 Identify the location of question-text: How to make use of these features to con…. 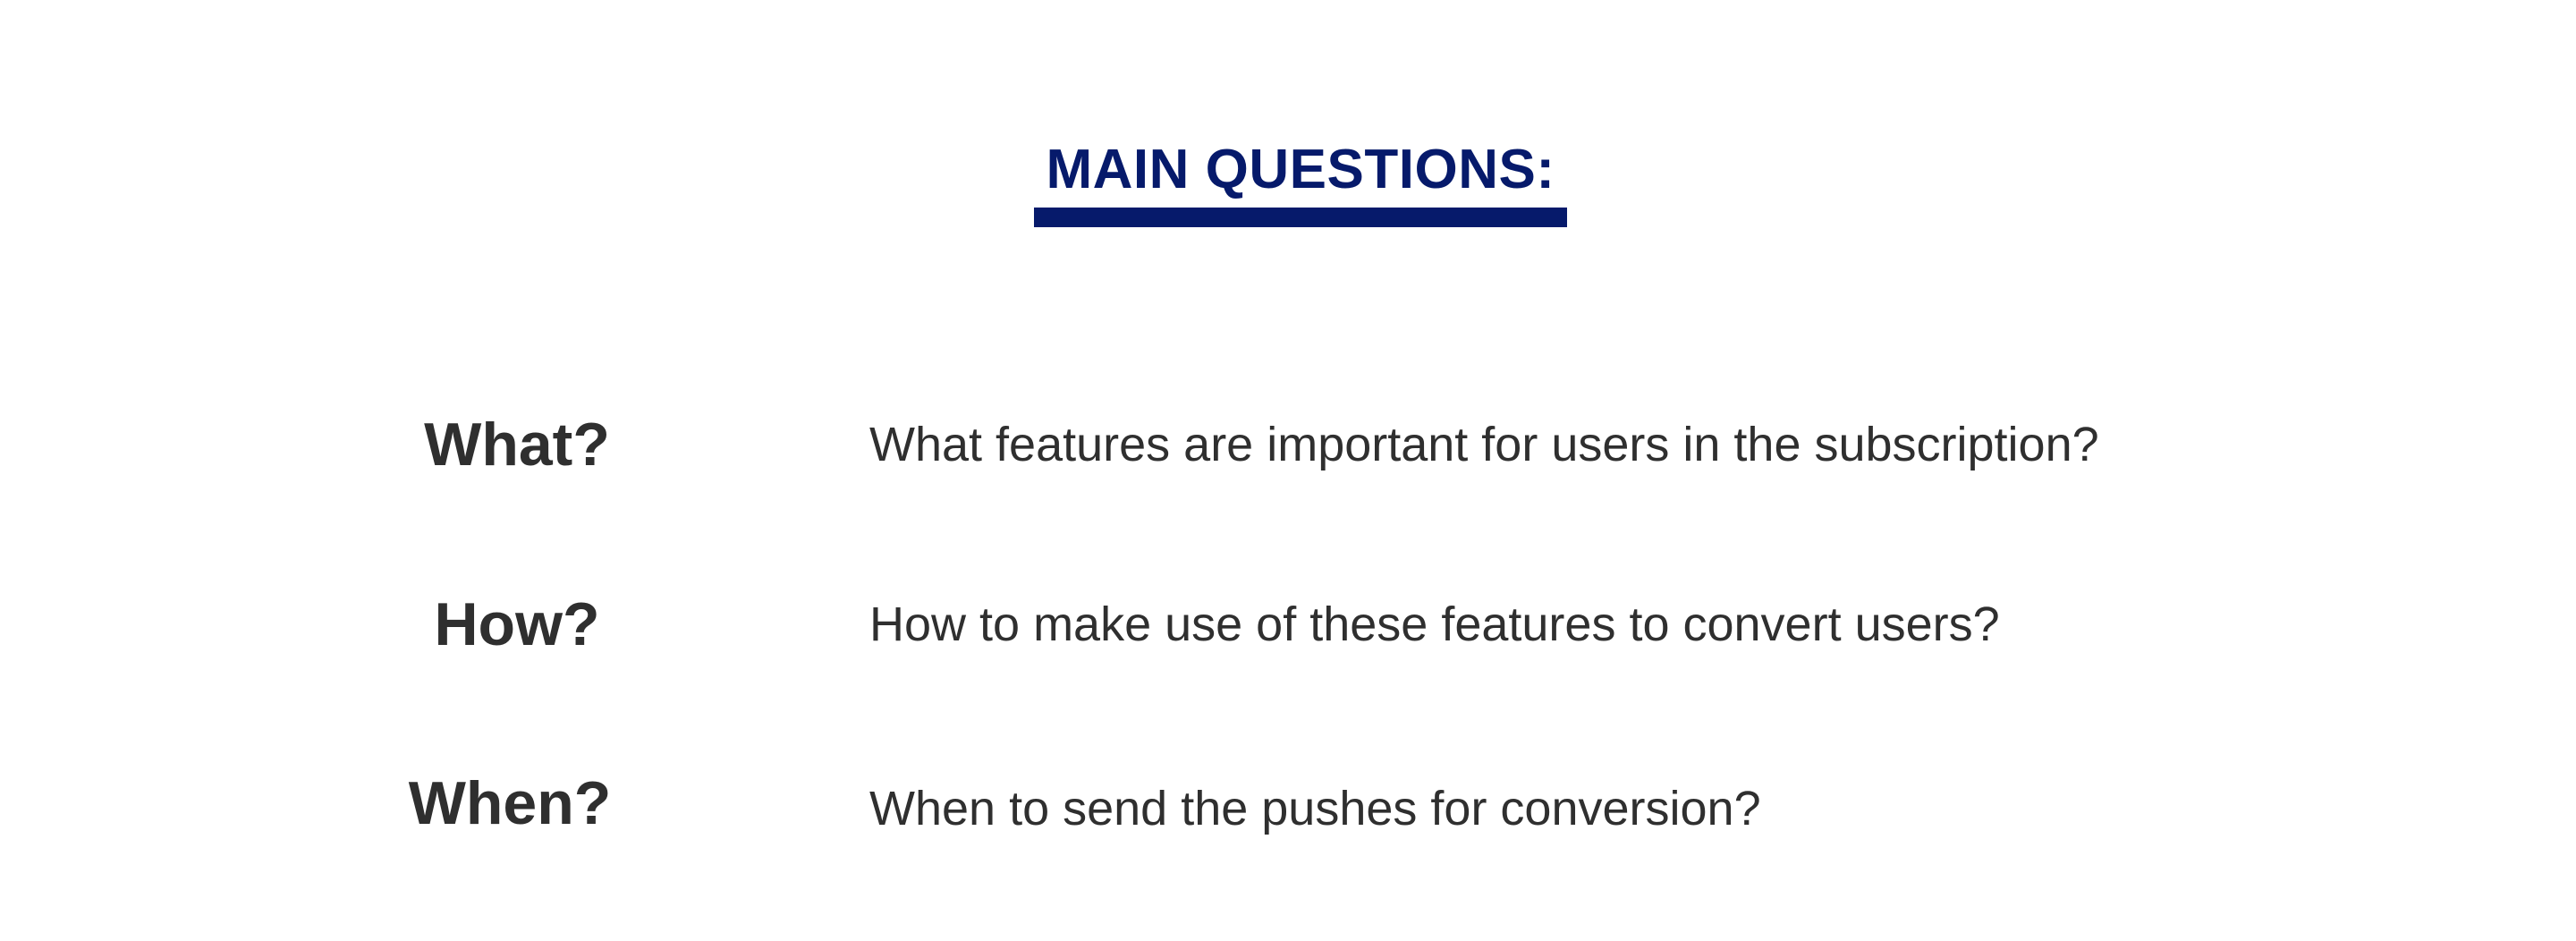
(1434, 624).